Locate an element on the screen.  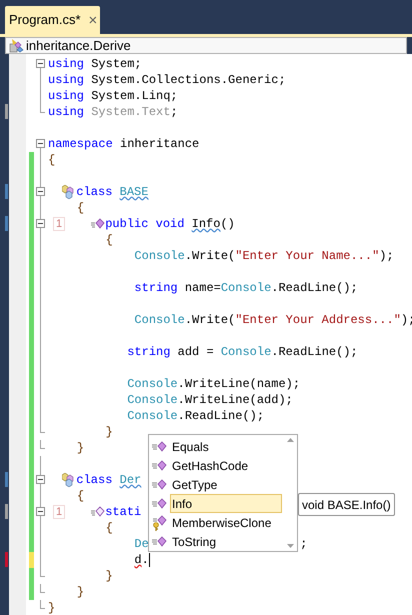
completion-item: MemberwiseClone is located at coordinates (226, 522).